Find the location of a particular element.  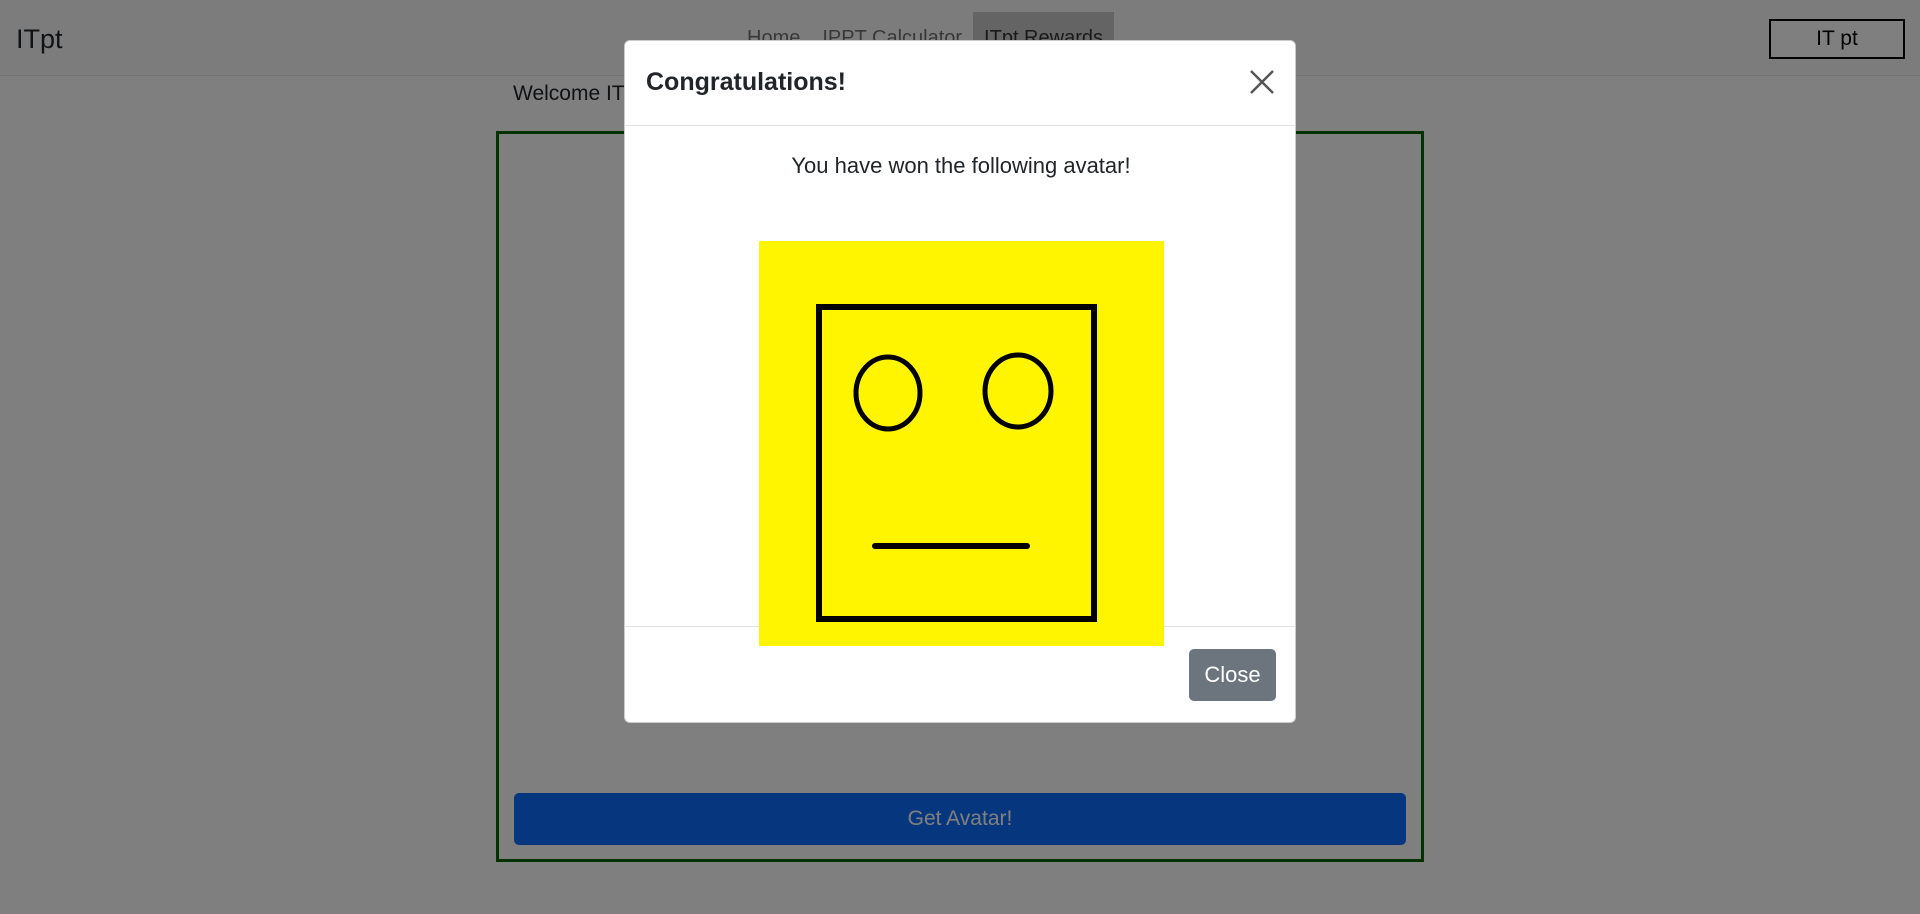

modal-message: You have won the following avatar! is located at coordinates (961, 165).